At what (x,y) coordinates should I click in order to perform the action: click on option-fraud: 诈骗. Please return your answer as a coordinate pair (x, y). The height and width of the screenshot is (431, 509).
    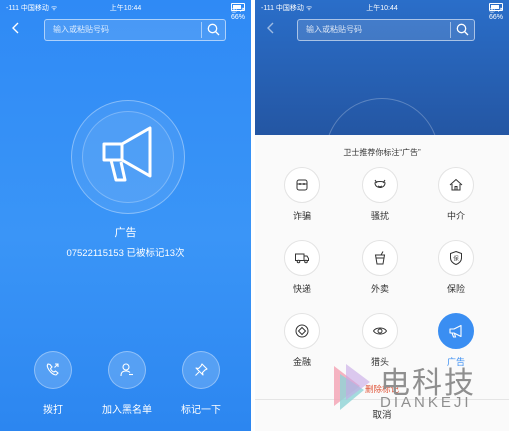
    Looking at the image, I should click on (302, 194).